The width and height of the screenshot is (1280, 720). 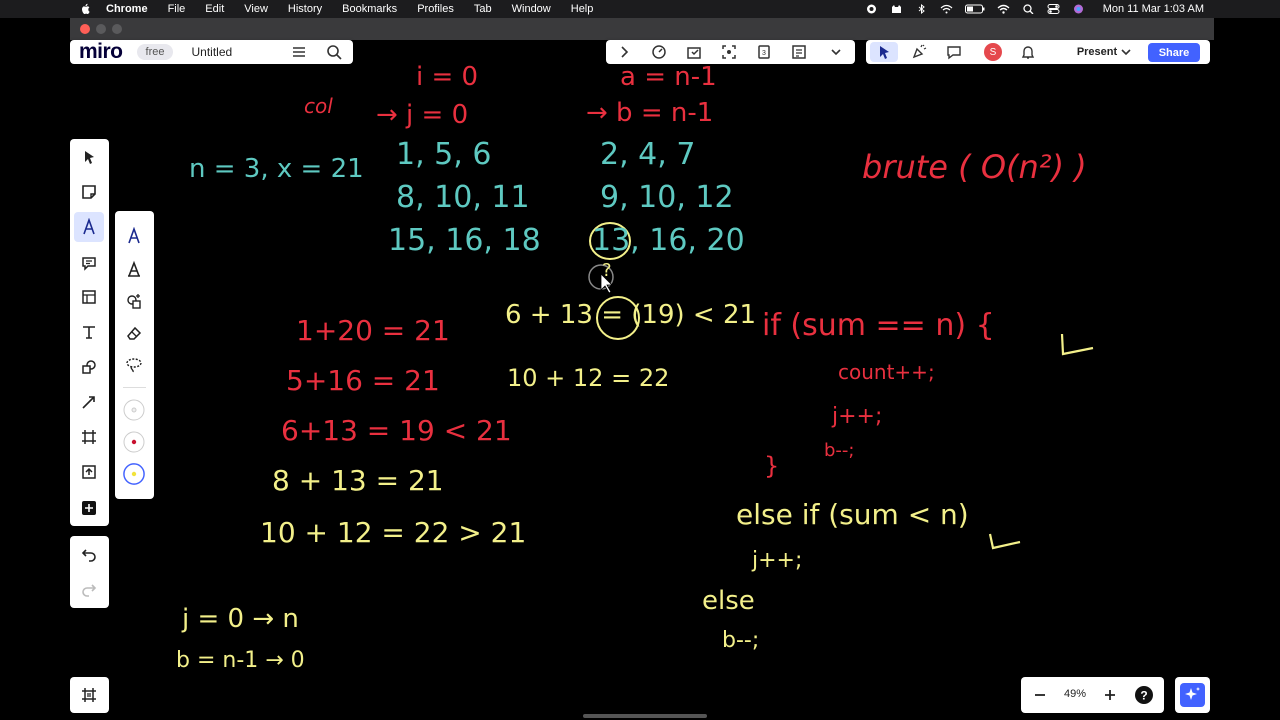 What do you see at coordinates (89, 192) in the screenshot?
I see `sticky-note-tool` at bounding box center [89, 192].